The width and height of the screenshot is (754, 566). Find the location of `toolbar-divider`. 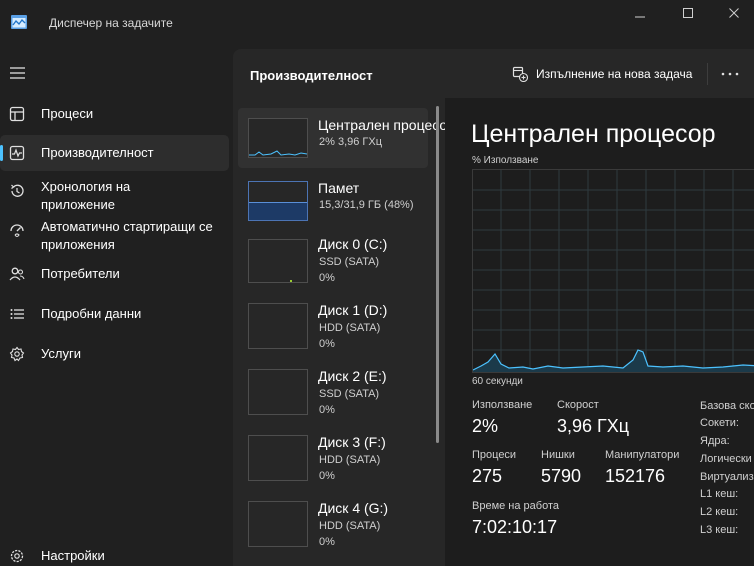

toolbar-divider is located at coordinates (707, 74).